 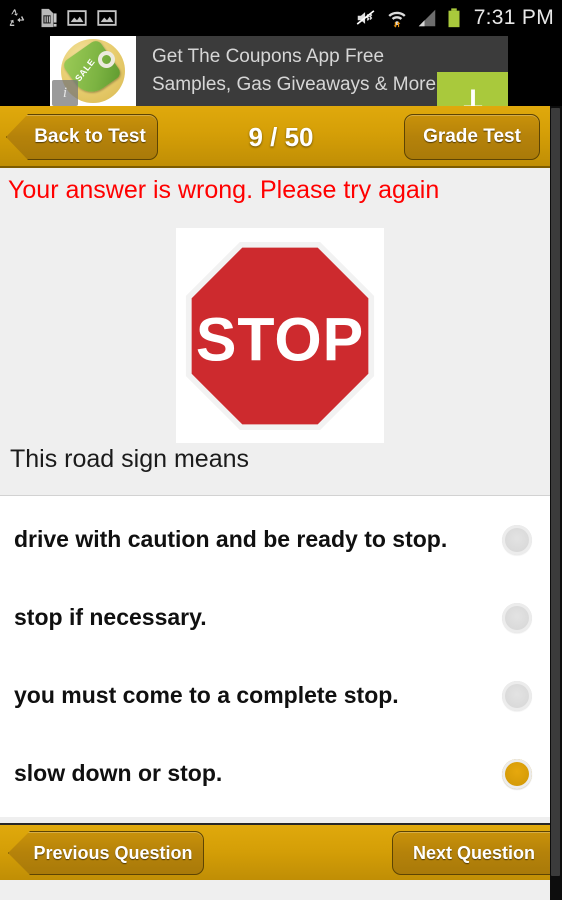 What do you see at coordinates (231, 539) in the screenshot?
I see `answer-option-label: drive with caution and be ready to stop.` at bounding box center [231, 539].